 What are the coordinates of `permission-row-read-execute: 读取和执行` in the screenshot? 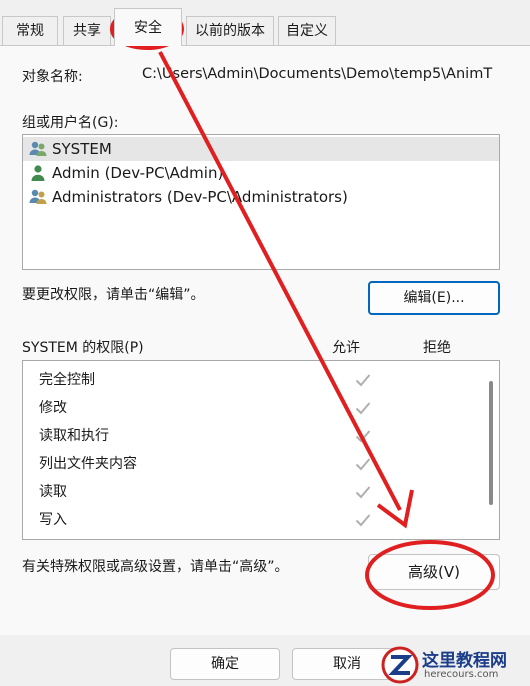 It's located at (249, 436).